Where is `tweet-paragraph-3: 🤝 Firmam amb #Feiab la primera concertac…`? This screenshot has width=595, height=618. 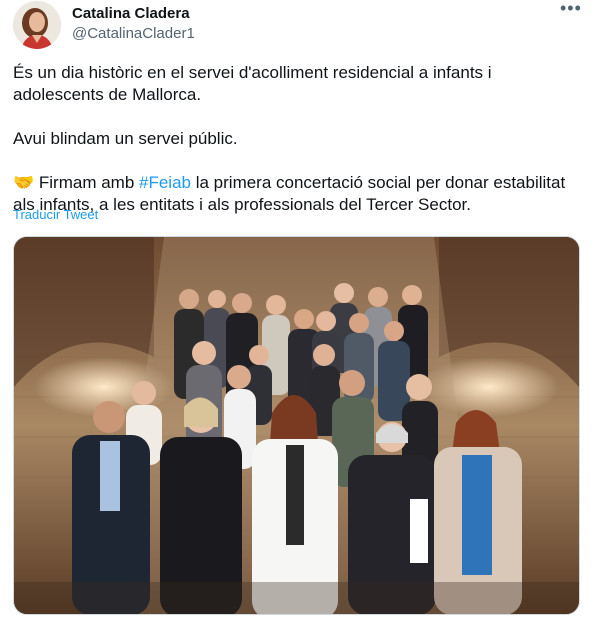 tweet-paragraph-3: 🤝 Firmam amb #Feiab la primera concertac… is located at coordinates (298, 194).